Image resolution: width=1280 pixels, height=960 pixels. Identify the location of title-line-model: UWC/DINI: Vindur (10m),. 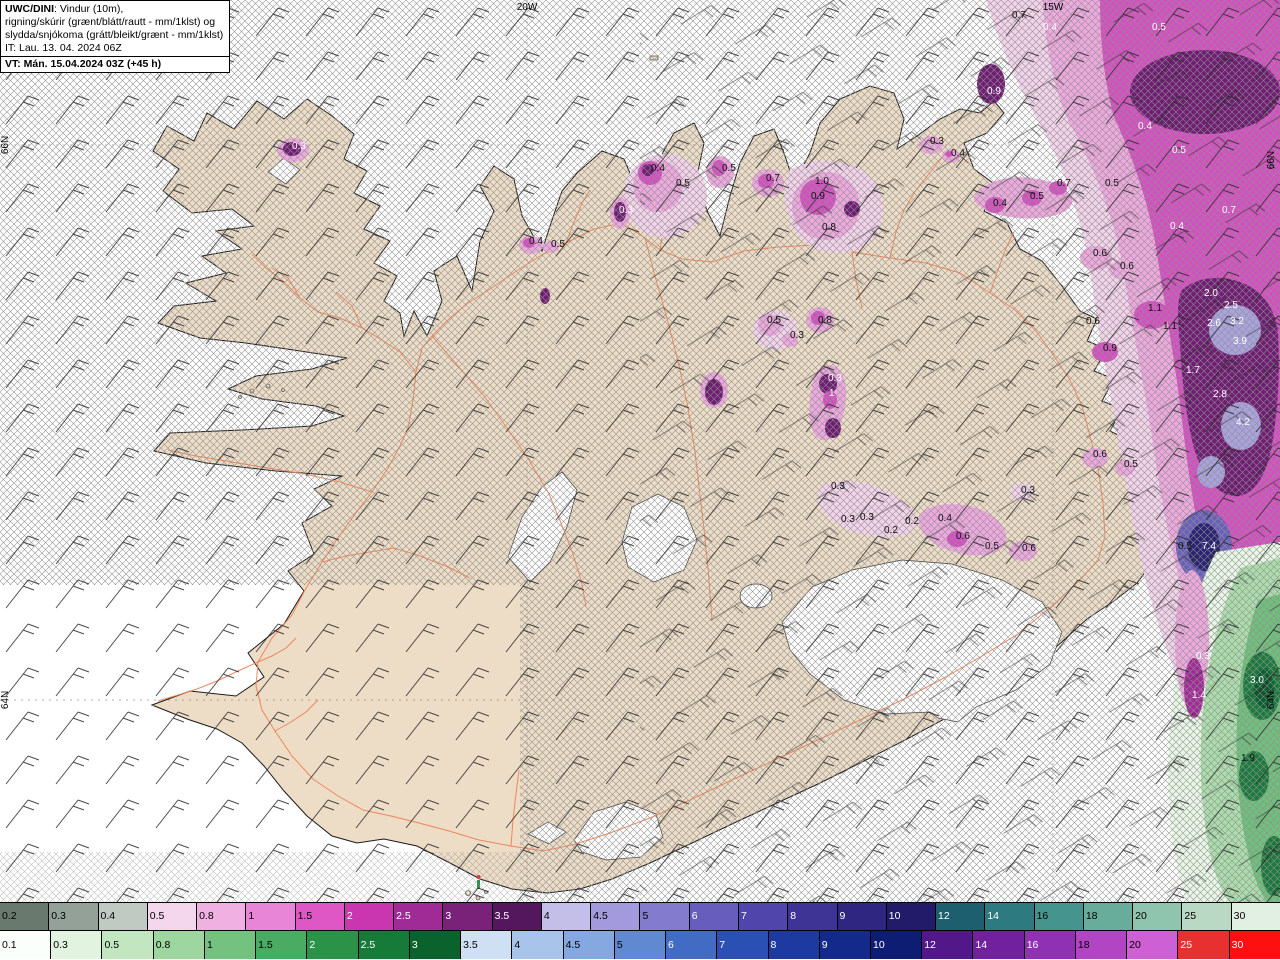
(114, 9).